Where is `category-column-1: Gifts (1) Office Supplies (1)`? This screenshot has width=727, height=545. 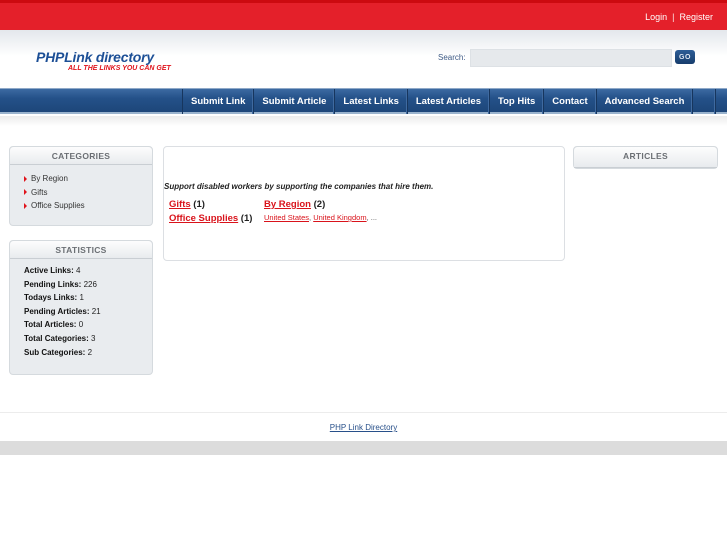 category-column-1: Gifts (1) Office Supplies (1) is located at coordinates (210, 213).